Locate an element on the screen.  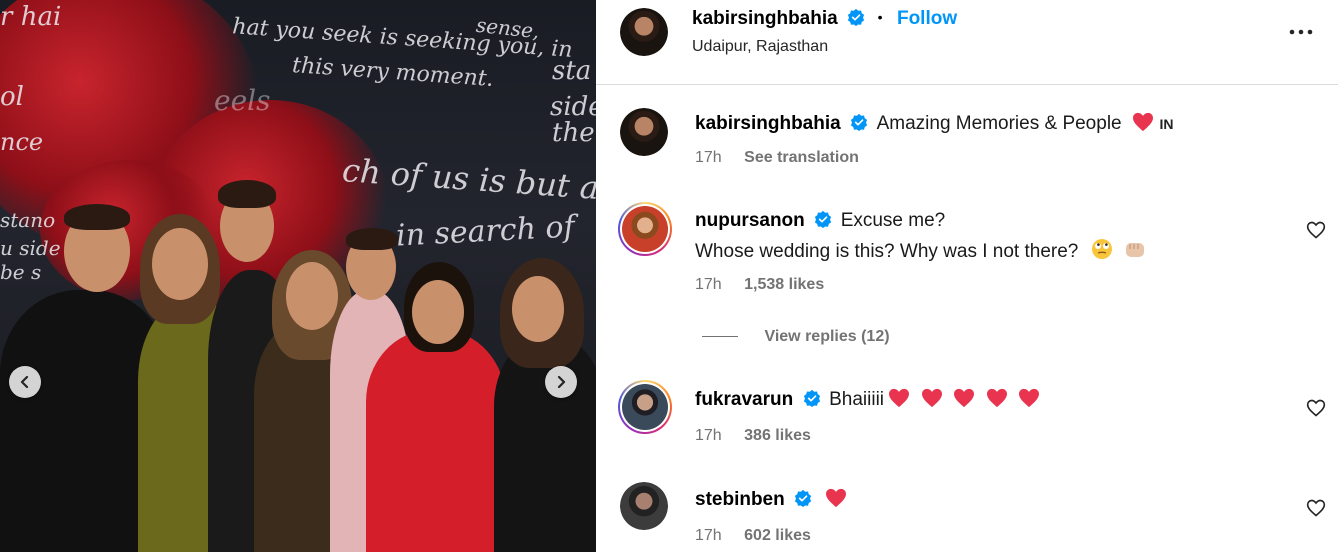
see-translation-button: See translation is located at coordinates (801, 157).